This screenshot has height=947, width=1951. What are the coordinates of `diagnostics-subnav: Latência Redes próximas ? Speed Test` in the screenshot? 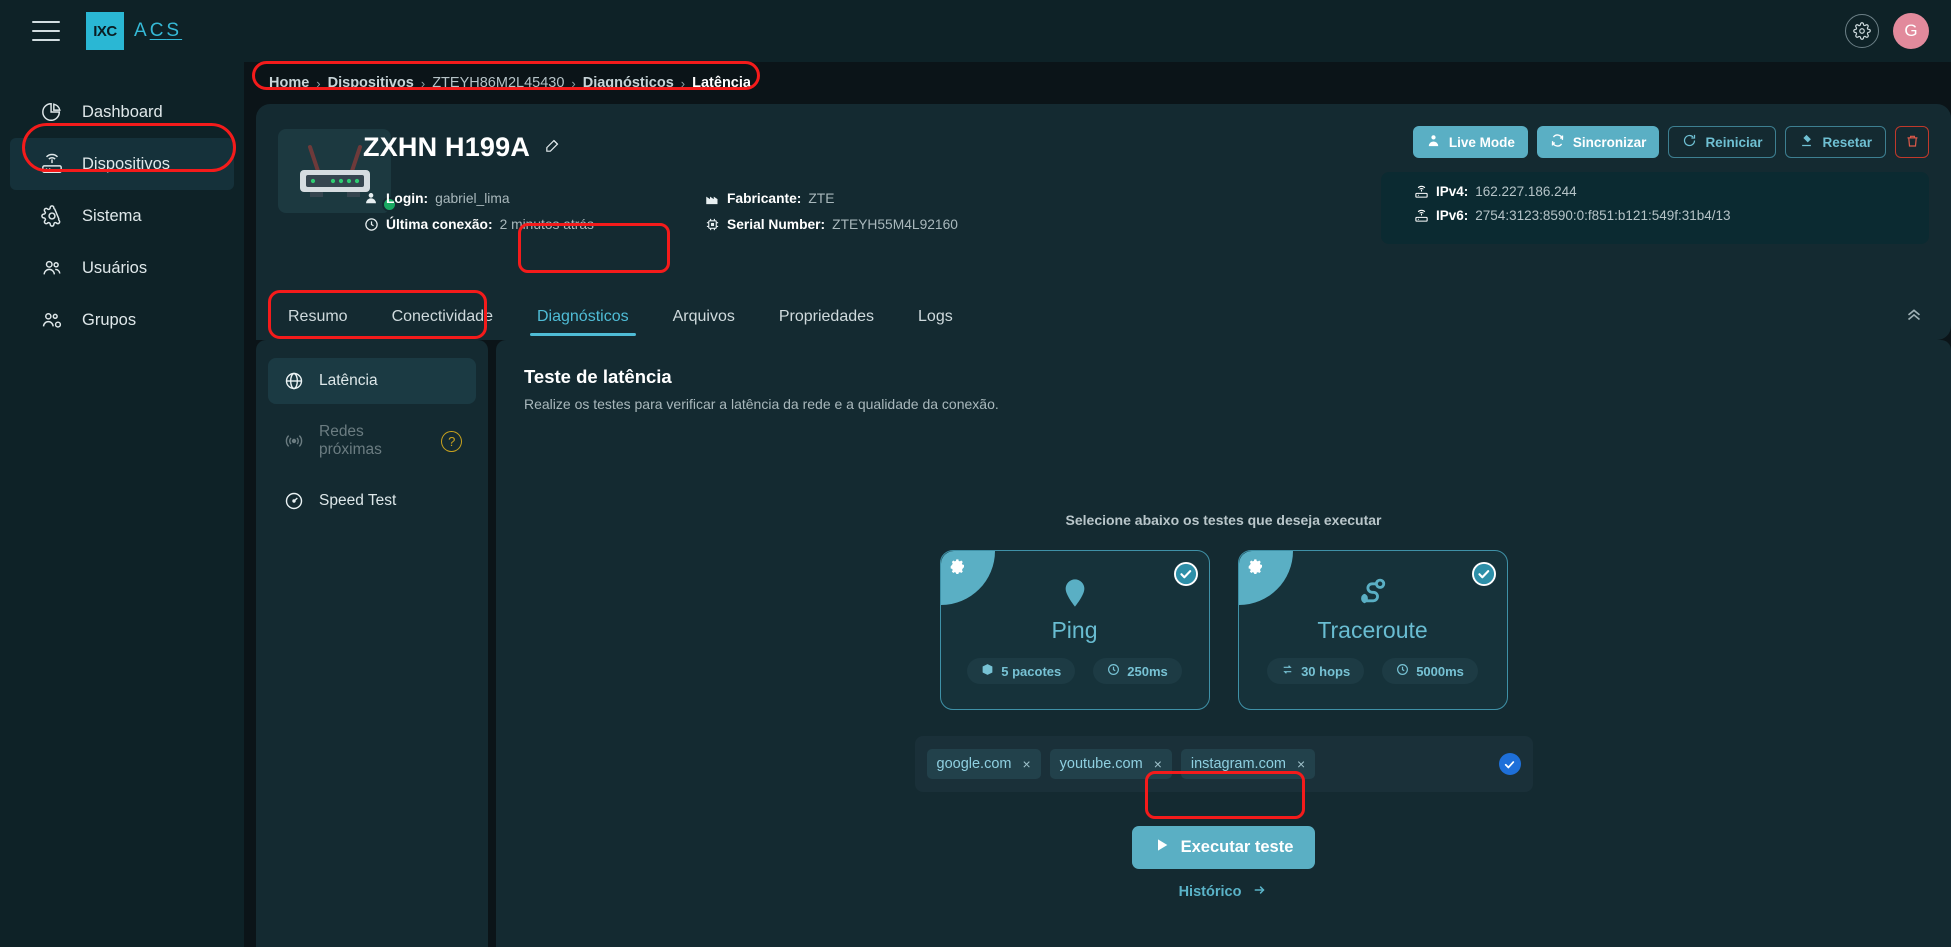 It's located at (372, 643).